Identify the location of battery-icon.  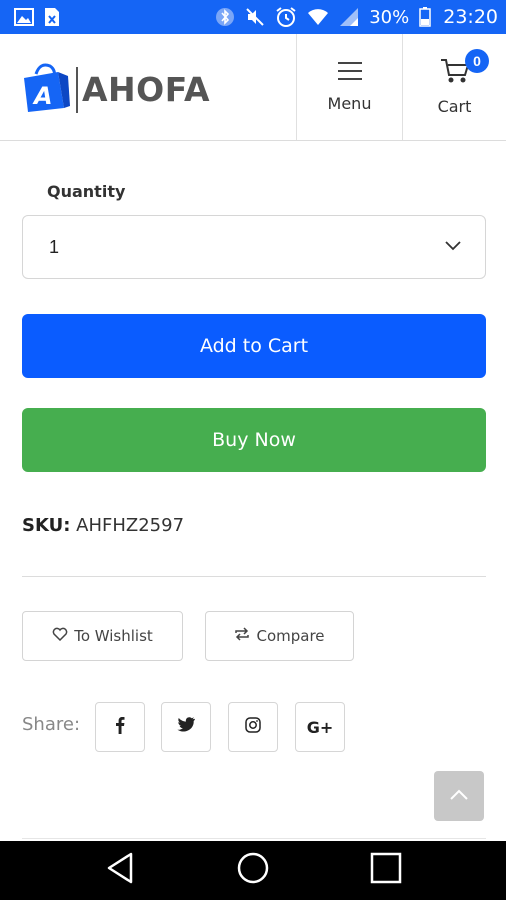
(425, 17).